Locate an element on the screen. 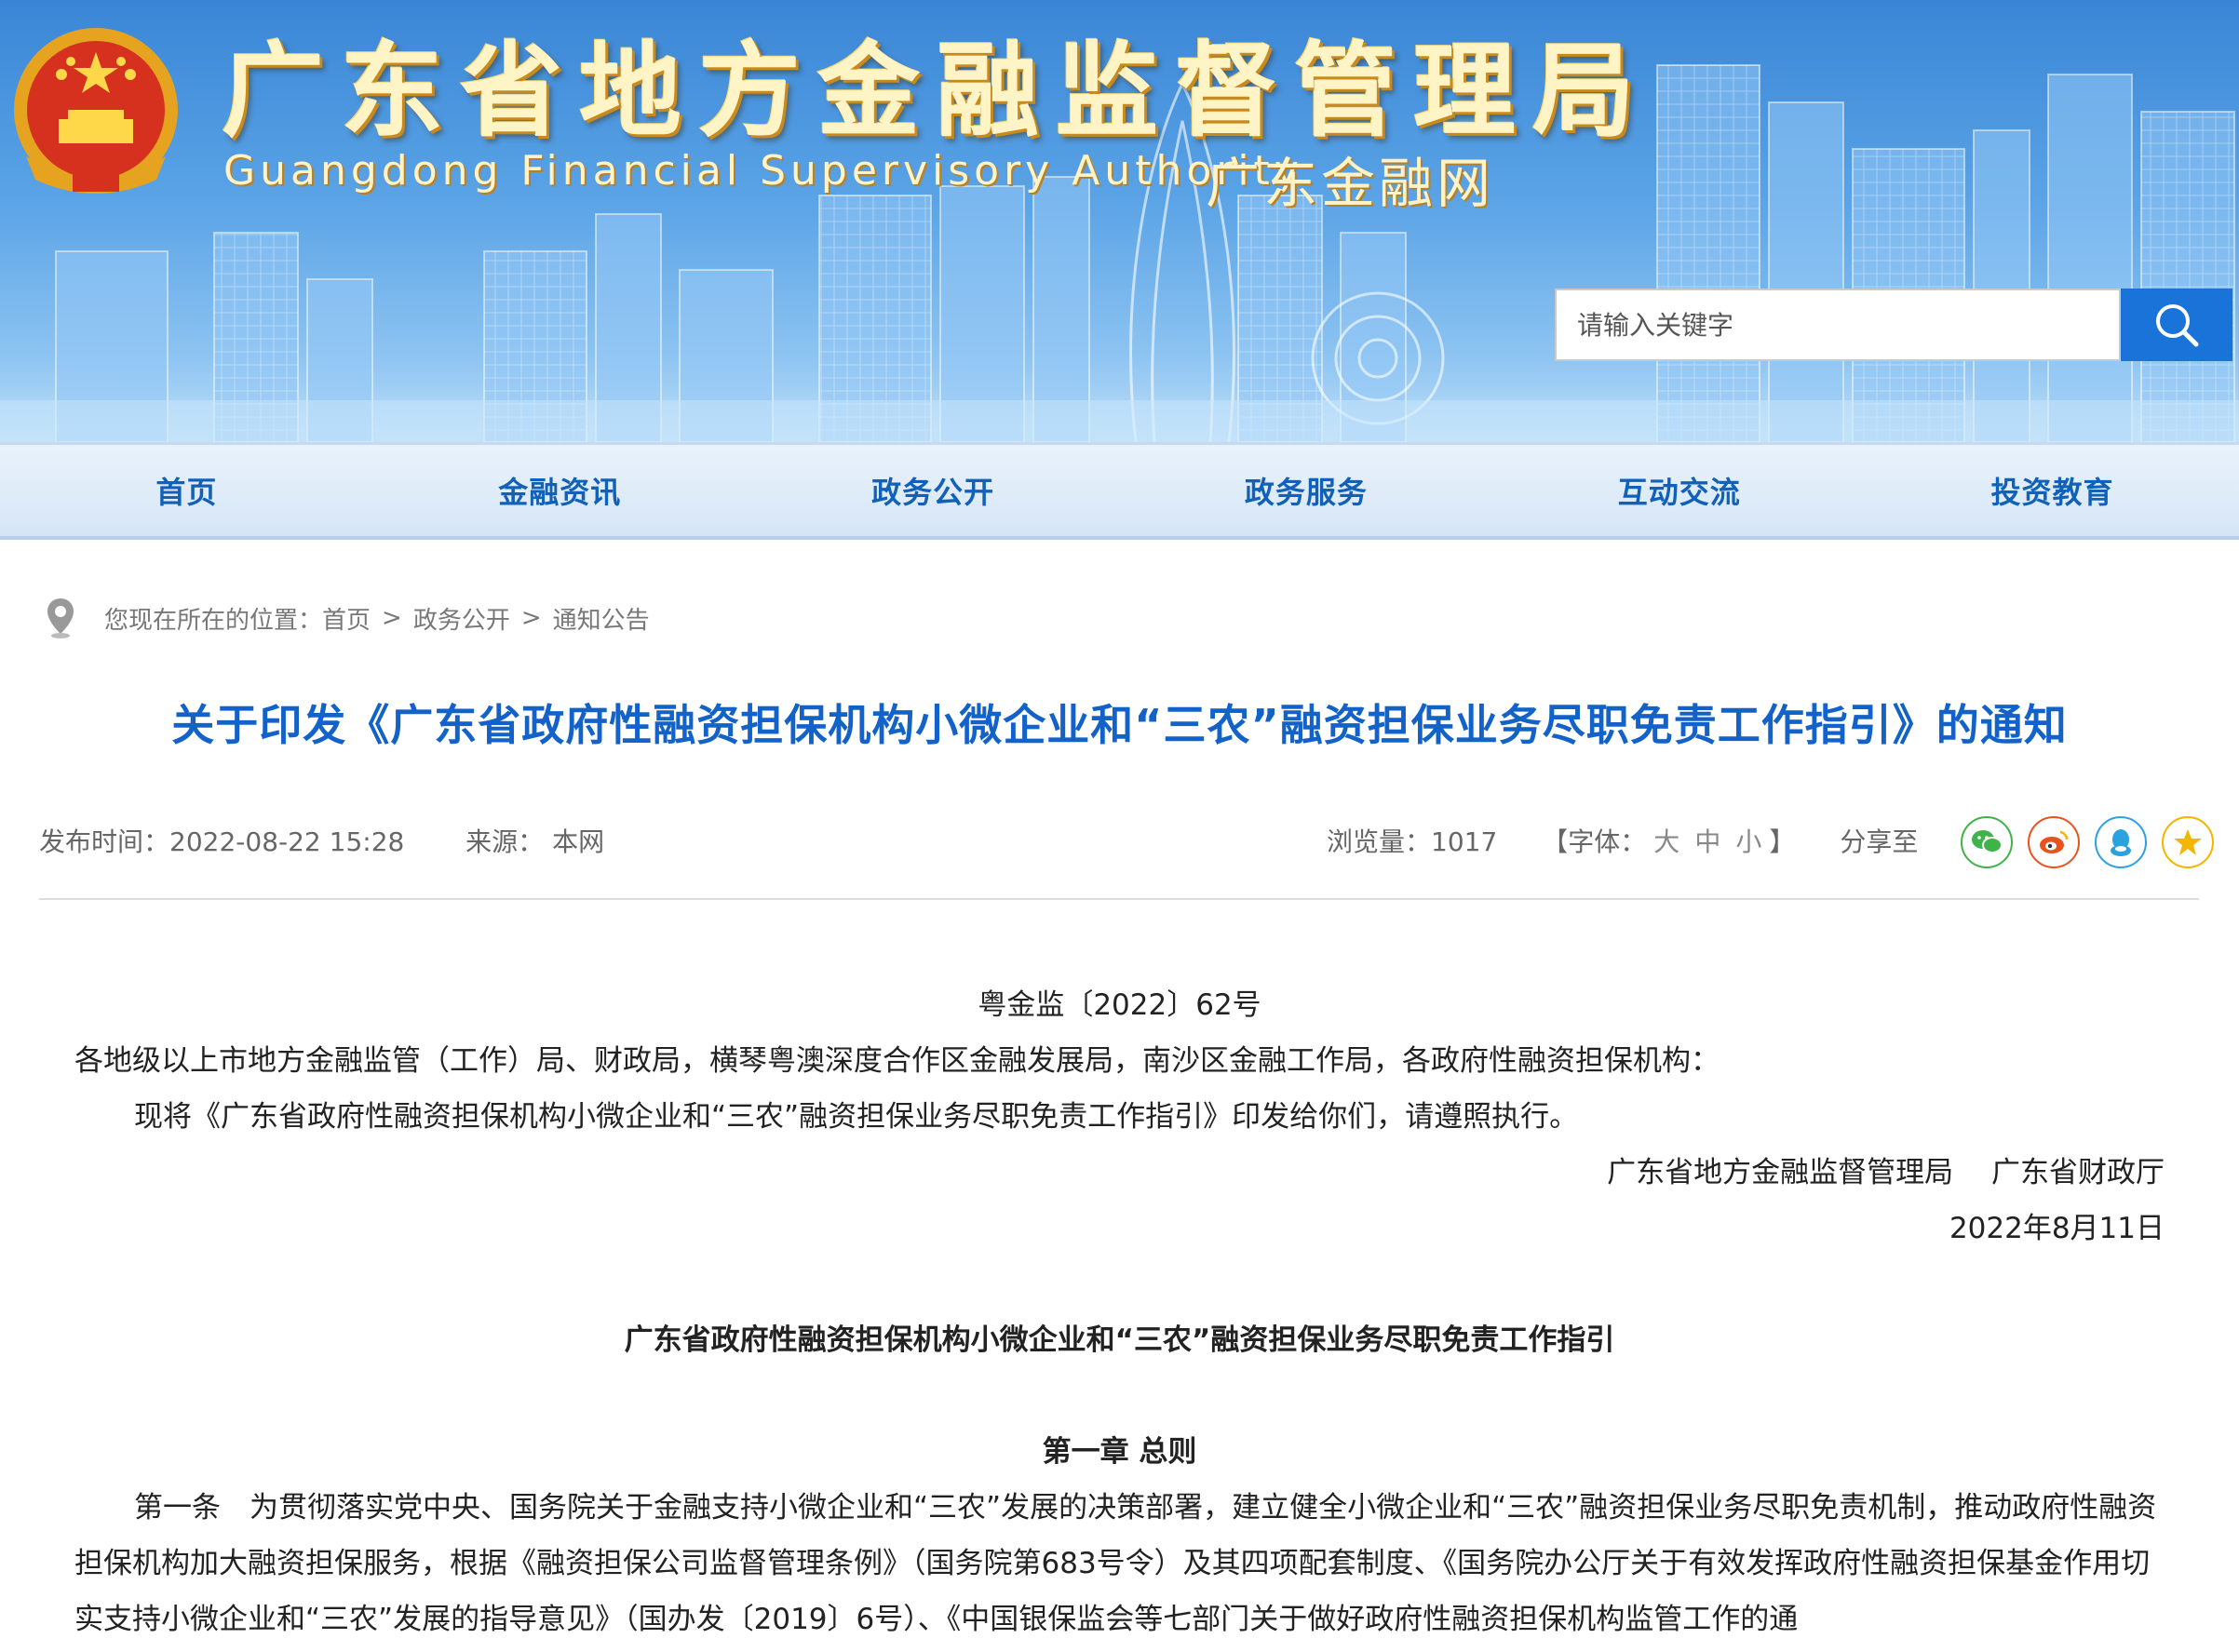 The width and height of the screenshot is (2239, 1652). main-nav: 首页 金融资讯 政务公开 政务服务 互动交流 投资教育 is located at coordinates (1119, 491).